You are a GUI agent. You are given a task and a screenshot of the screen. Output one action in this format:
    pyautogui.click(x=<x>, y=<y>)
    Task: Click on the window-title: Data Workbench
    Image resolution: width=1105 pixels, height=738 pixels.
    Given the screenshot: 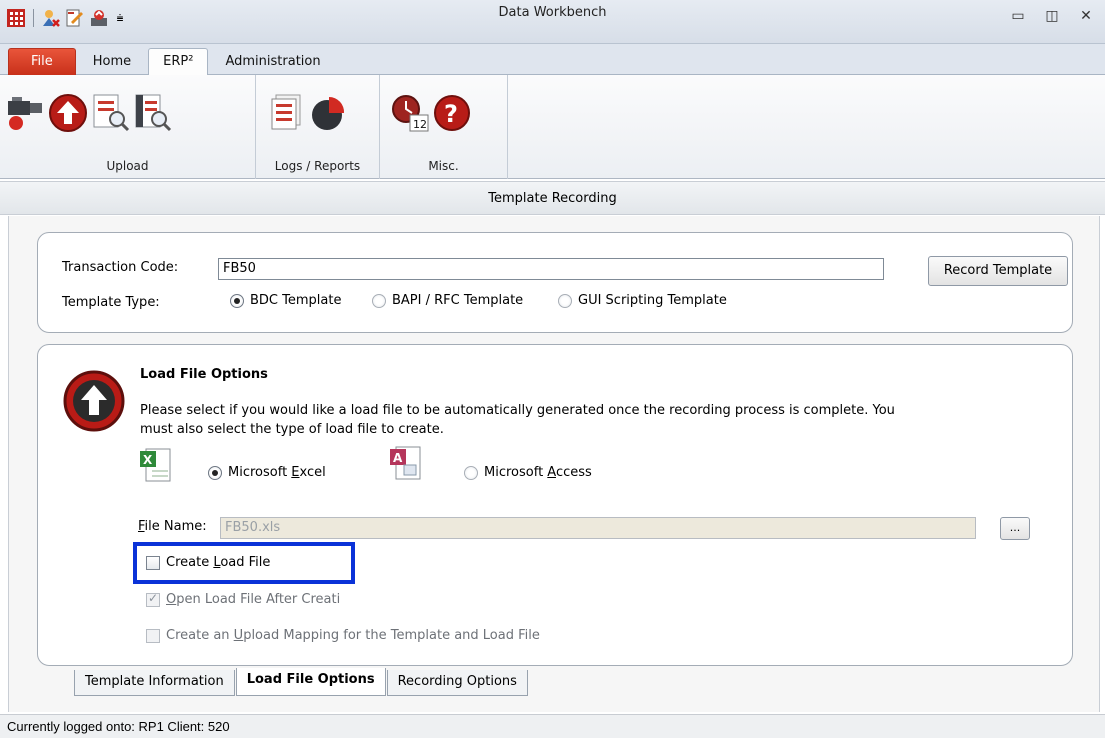 What is the action you would take?
    pyautogui.click(x=552, y=12)
    